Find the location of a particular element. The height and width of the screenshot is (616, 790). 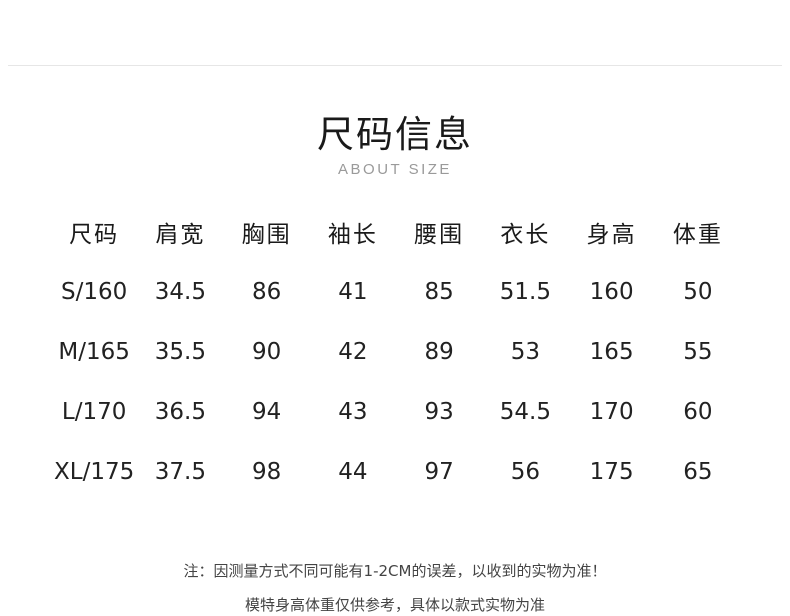

table-cell: 53 is located at coordinates (525, 352).